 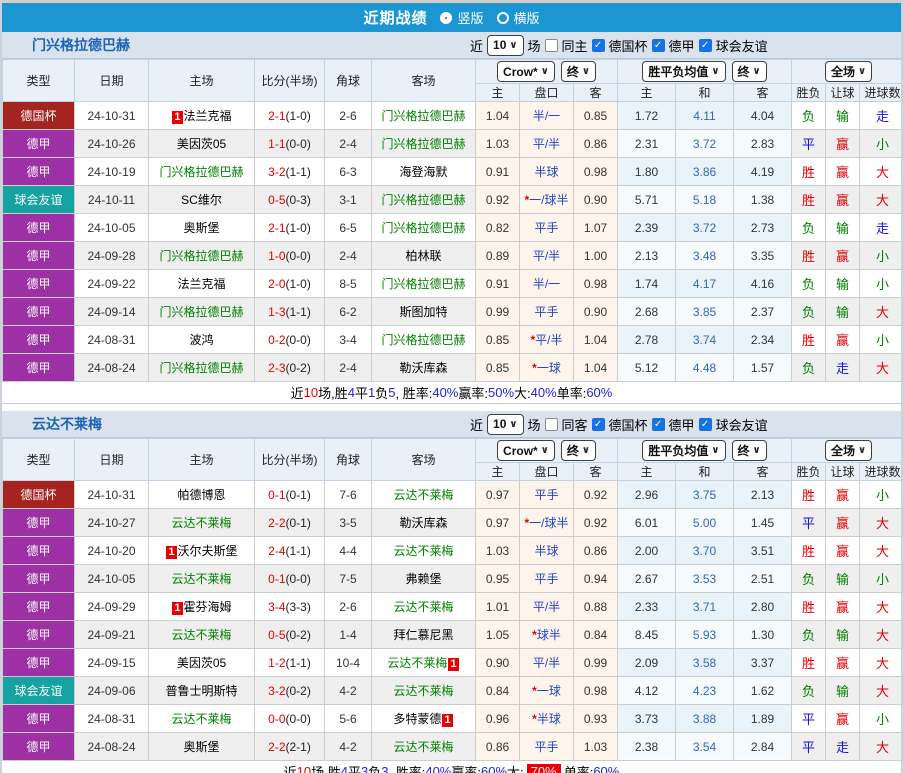 I want to click on horizontal-layout-label: 横版, so click(x=527, y=17).